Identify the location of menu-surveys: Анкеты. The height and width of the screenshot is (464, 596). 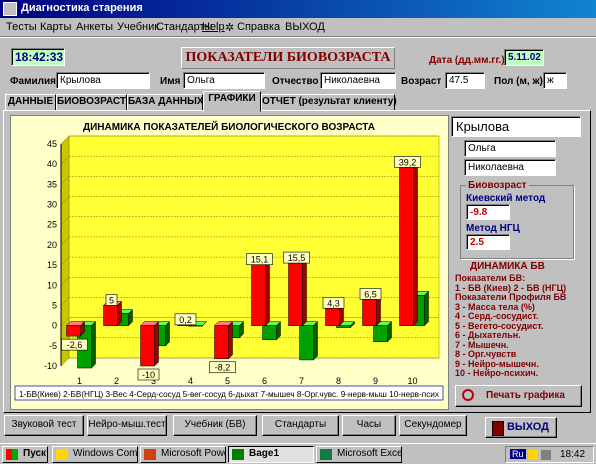
(94, 27).